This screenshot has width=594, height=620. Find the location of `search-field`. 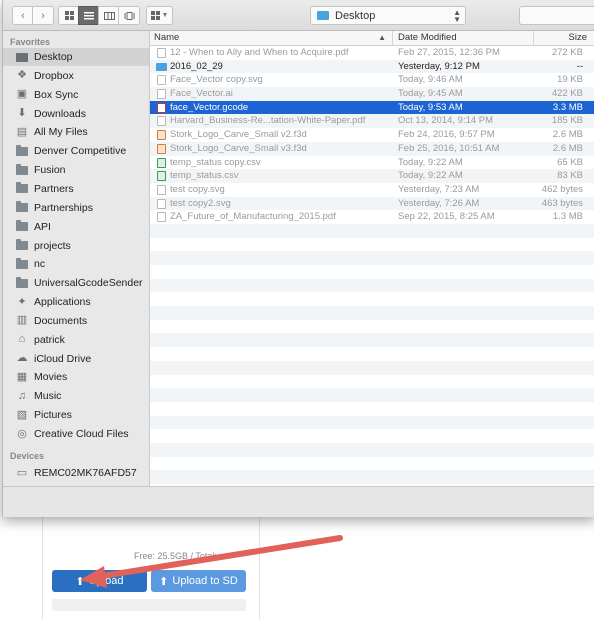

search-field is located at coordinates (556, 15).